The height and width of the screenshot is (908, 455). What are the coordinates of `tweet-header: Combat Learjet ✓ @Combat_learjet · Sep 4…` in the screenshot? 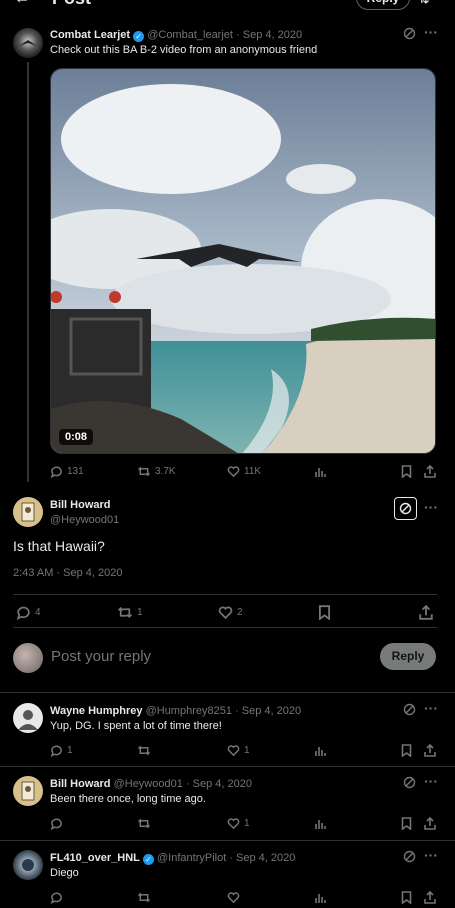 It's located at (176, 35).